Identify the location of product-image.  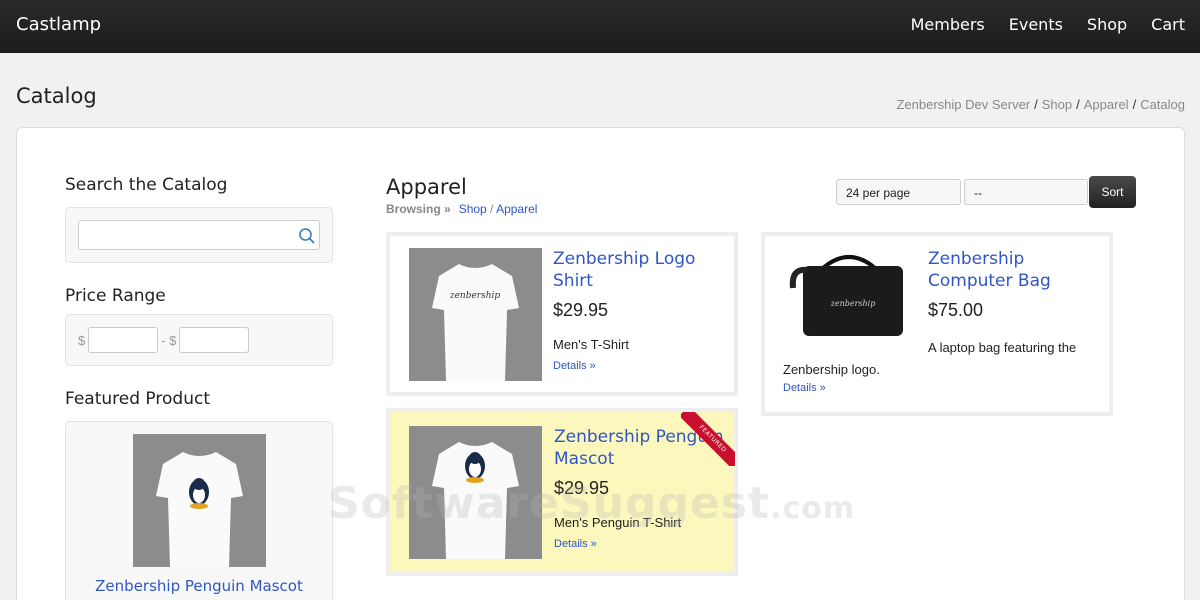
(475, 492).